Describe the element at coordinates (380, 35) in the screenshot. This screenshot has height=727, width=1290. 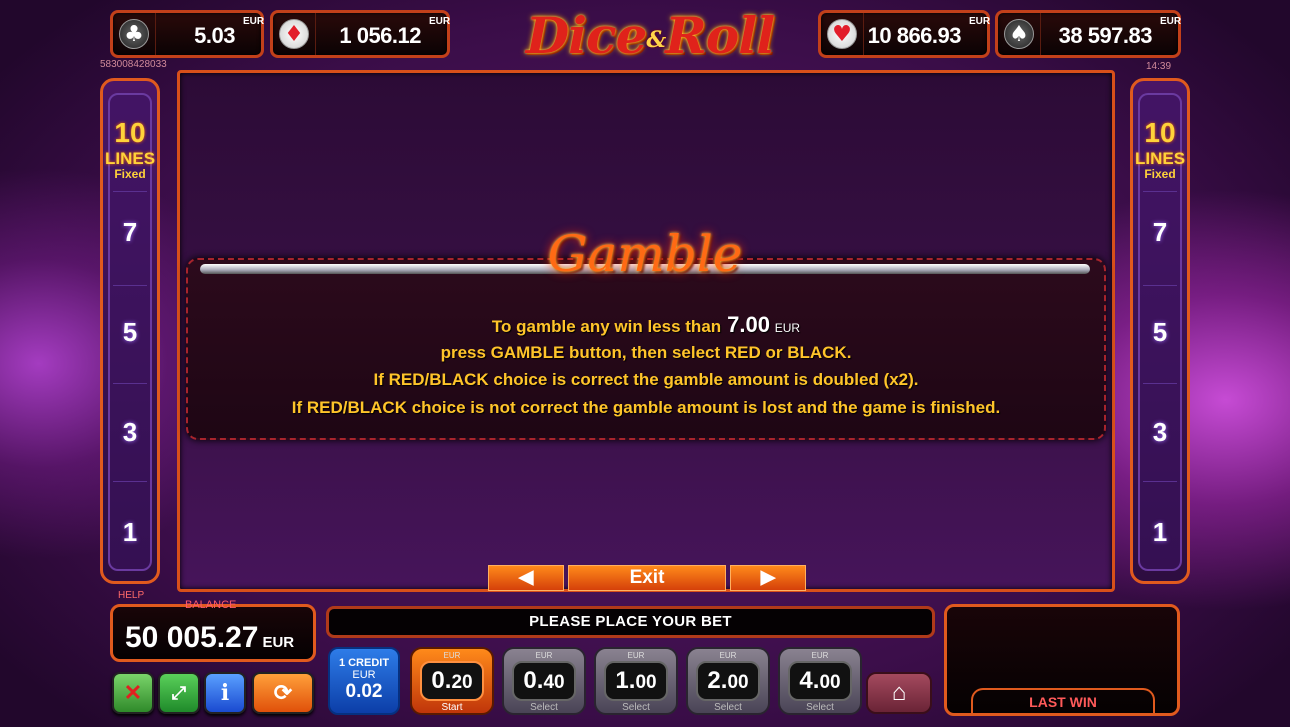
I see `jackpot-value: 1 056.12` at that location.